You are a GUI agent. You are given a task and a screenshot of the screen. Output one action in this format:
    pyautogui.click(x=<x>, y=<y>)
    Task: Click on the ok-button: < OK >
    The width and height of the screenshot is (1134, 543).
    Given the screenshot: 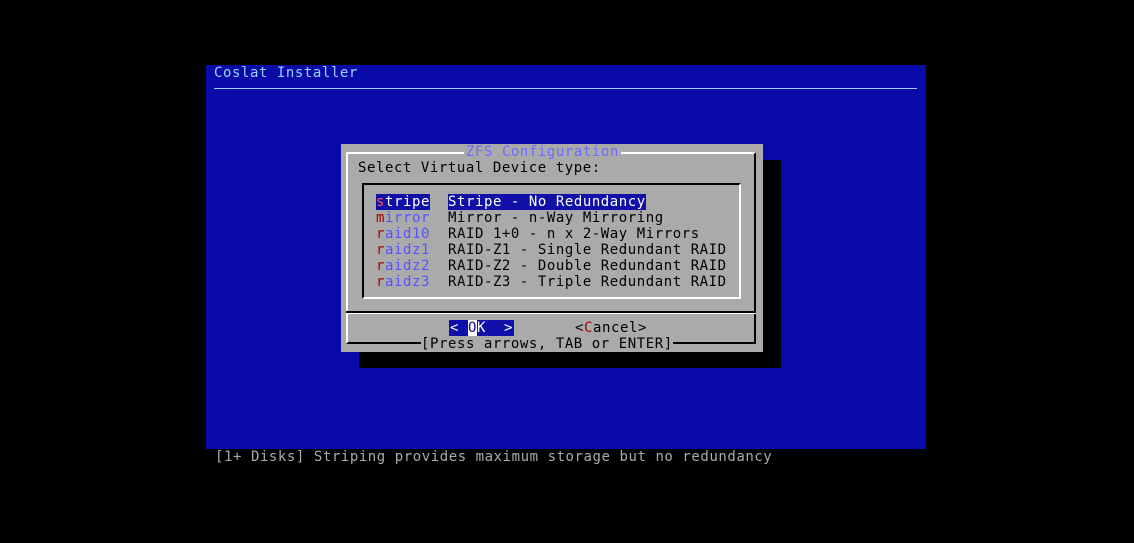 What is the action you would take?
    pyautogui.click(x=481, y=328)
    